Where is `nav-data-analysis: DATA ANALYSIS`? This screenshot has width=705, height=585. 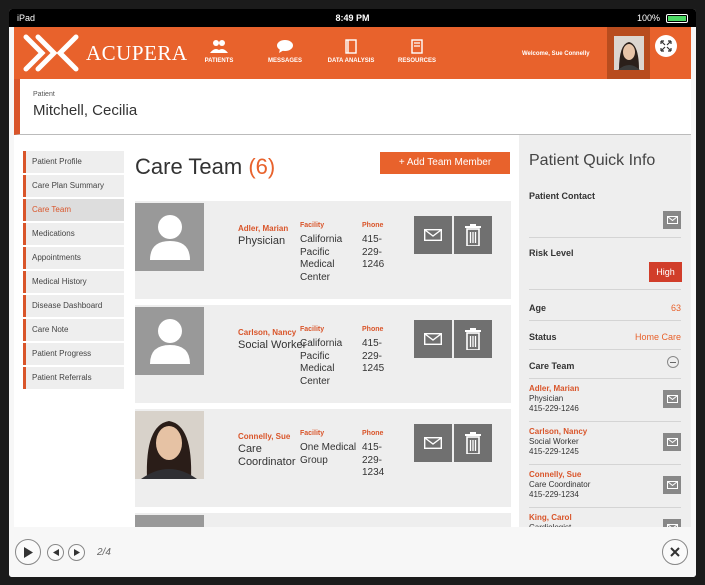
nav-data-analysis: DATA ANALYSIS is located at coordinates (351, 50).